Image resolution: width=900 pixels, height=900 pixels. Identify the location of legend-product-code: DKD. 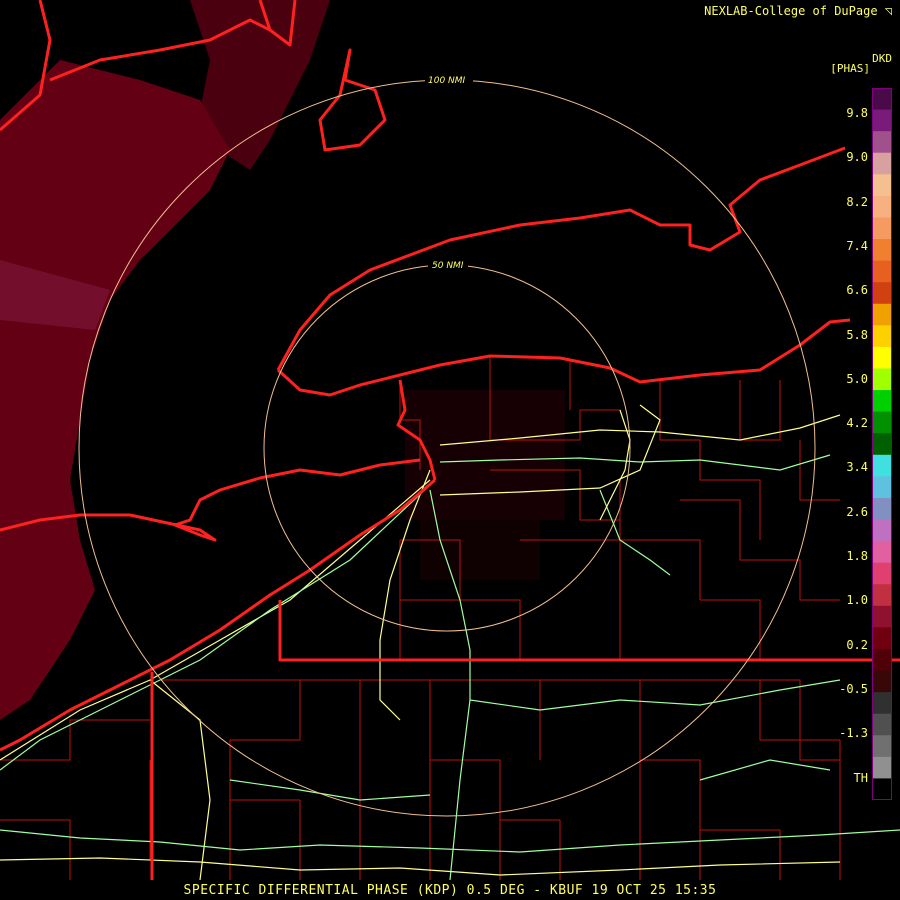
(882, 58).